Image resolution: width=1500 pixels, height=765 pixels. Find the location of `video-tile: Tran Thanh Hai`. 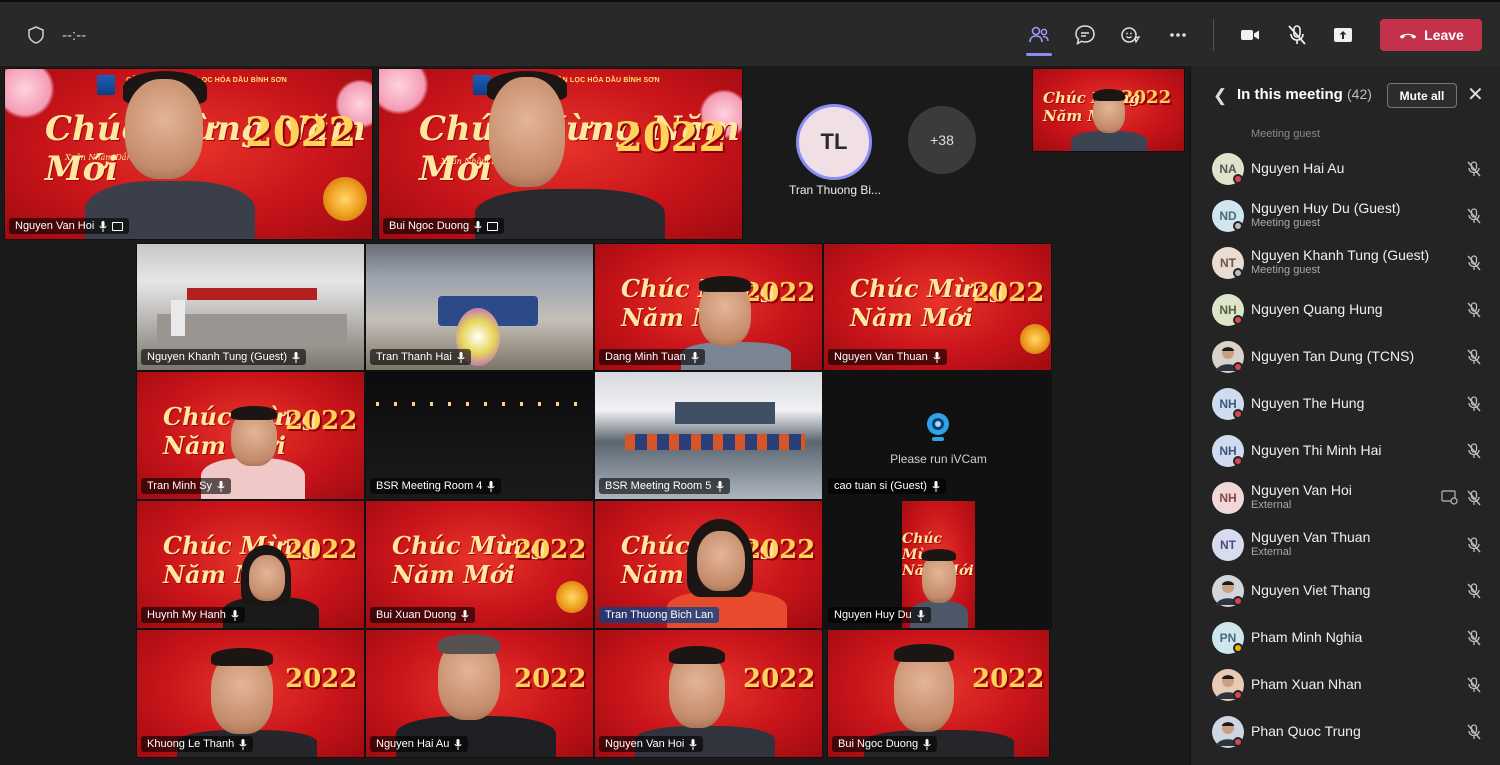

video-tile: Tran Thanh Hai is located at coordinates (479, 307).